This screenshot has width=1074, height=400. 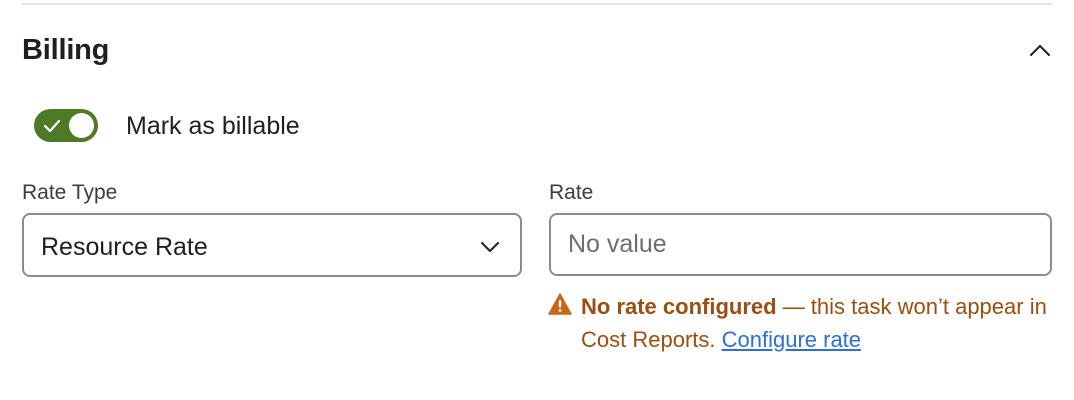 What do you see at coordinates (272, 245) in the screenshot?
I see `rate-type-select: Resource Rate` at bounding box center [272, 245].